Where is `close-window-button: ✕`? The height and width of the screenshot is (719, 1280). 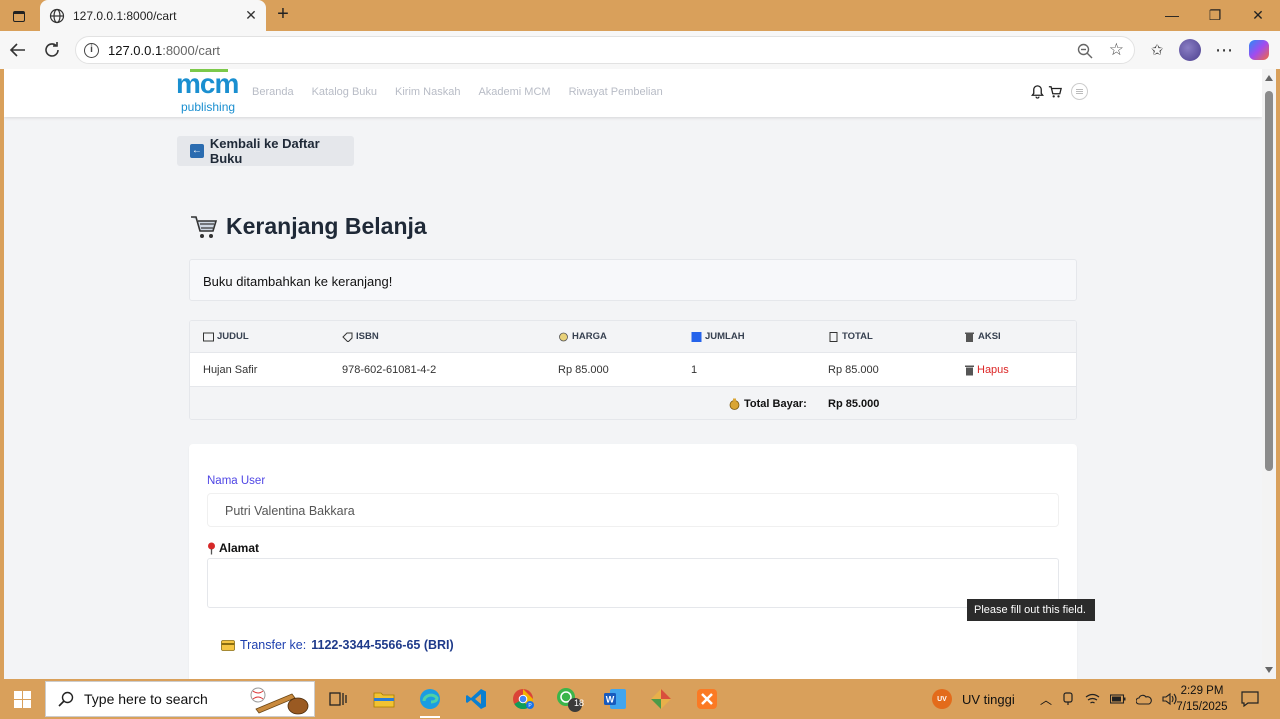
close-window-button: ✕ is located at coordinates (1258, 15).